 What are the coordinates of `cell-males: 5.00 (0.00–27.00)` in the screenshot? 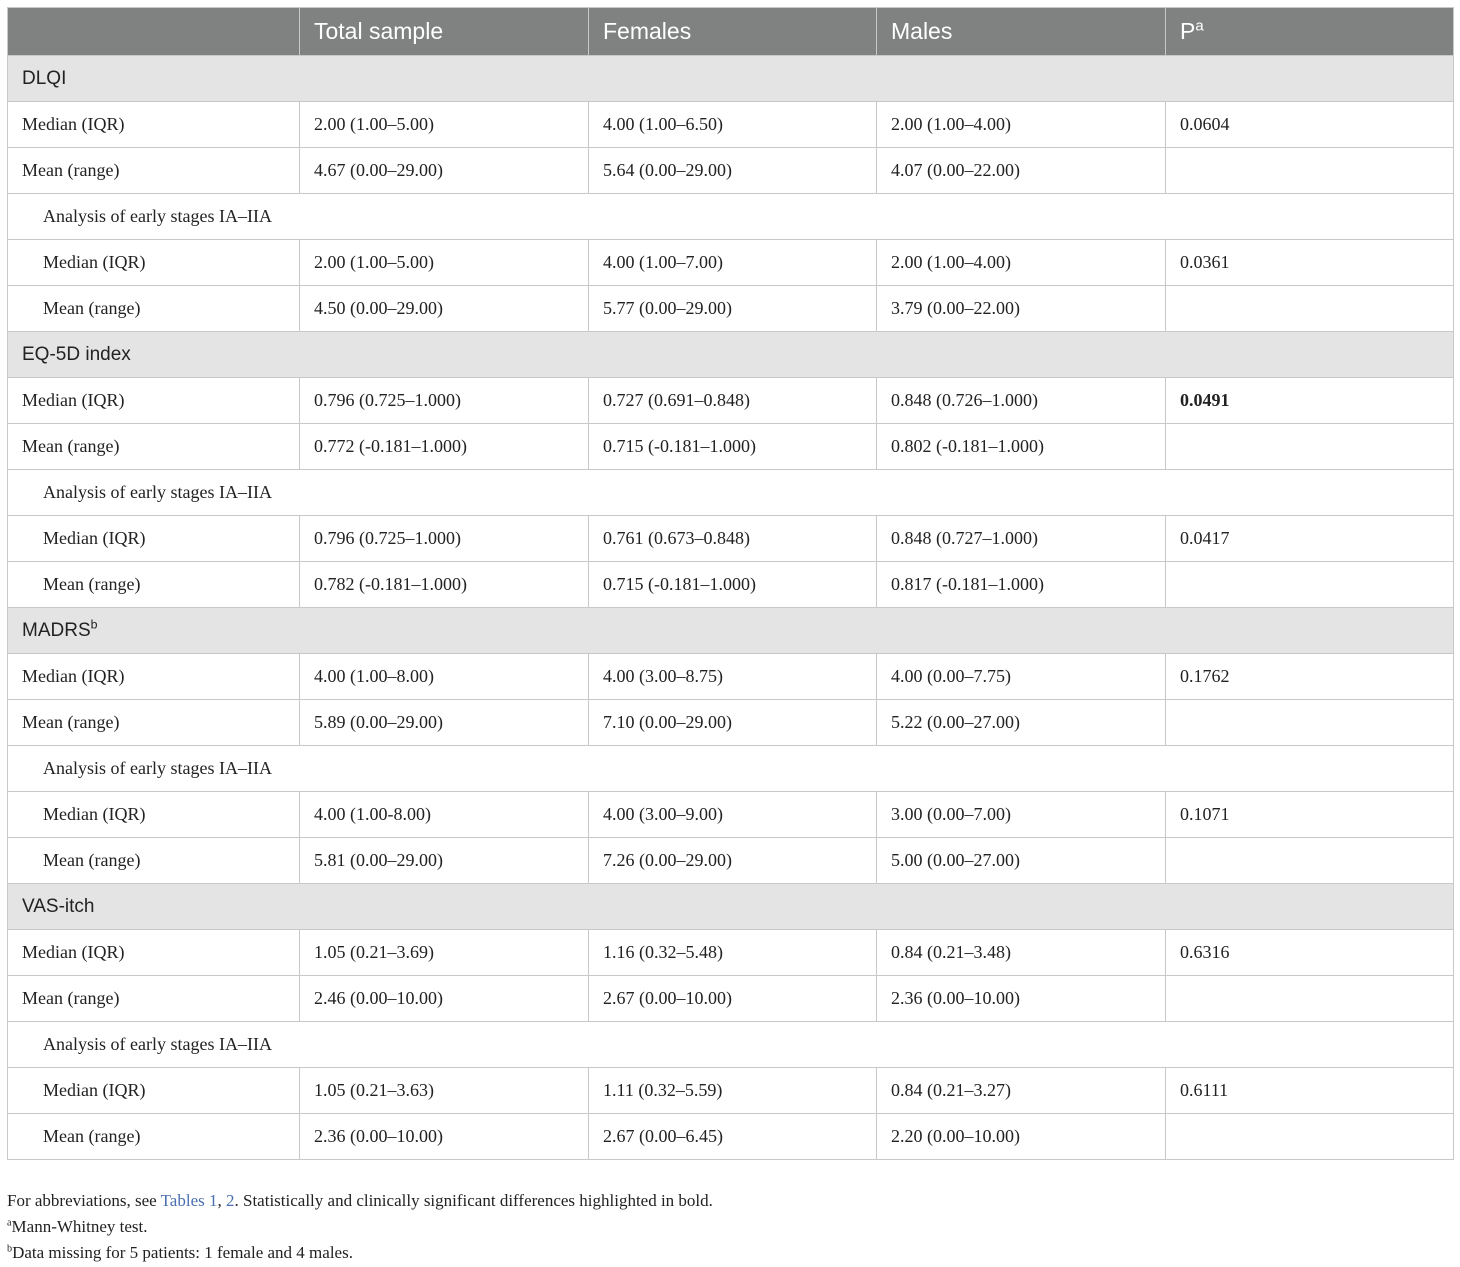 It's located at (1021, 860).